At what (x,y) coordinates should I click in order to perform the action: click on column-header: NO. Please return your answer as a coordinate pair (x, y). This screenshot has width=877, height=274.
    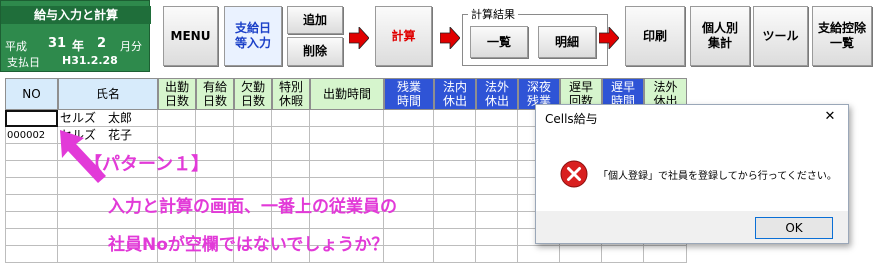
    Looking at the image, I should click on (31, 94).